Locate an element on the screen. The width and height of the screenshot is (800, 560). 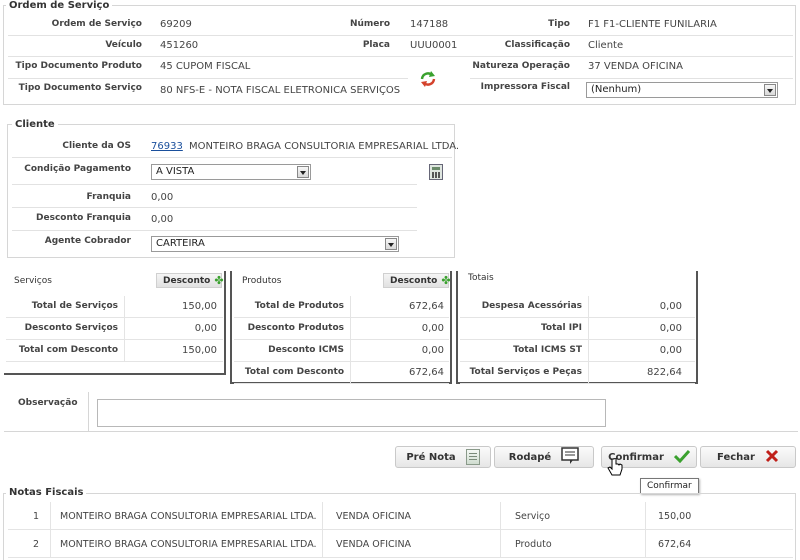
total-row-label: Total de Serviços is located at coordinates (74, 306).